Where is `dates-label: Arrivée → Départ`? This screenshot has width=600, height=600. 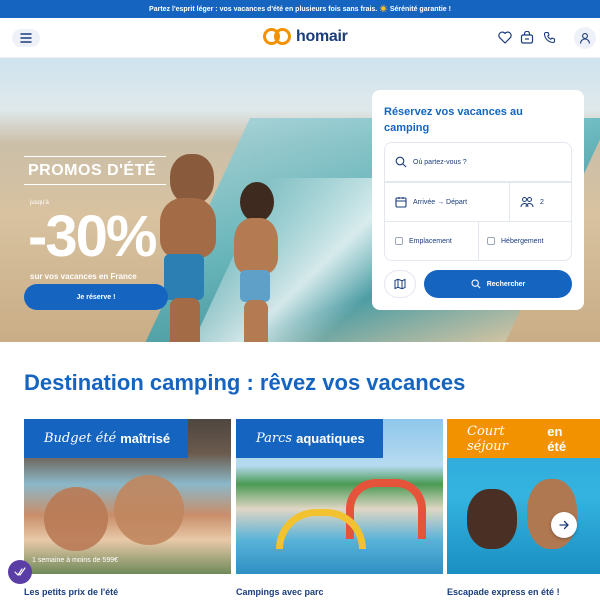 dates-label: Arrivée → Départ is located at coordinates (440, 202).